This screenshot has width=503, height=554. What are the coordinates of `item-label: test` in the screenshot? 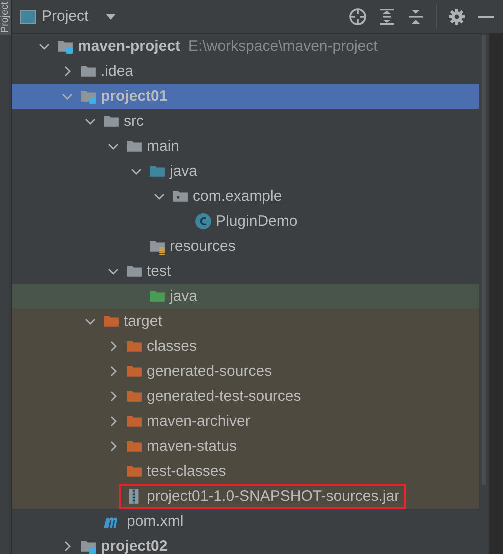 It's located at (159, 271).